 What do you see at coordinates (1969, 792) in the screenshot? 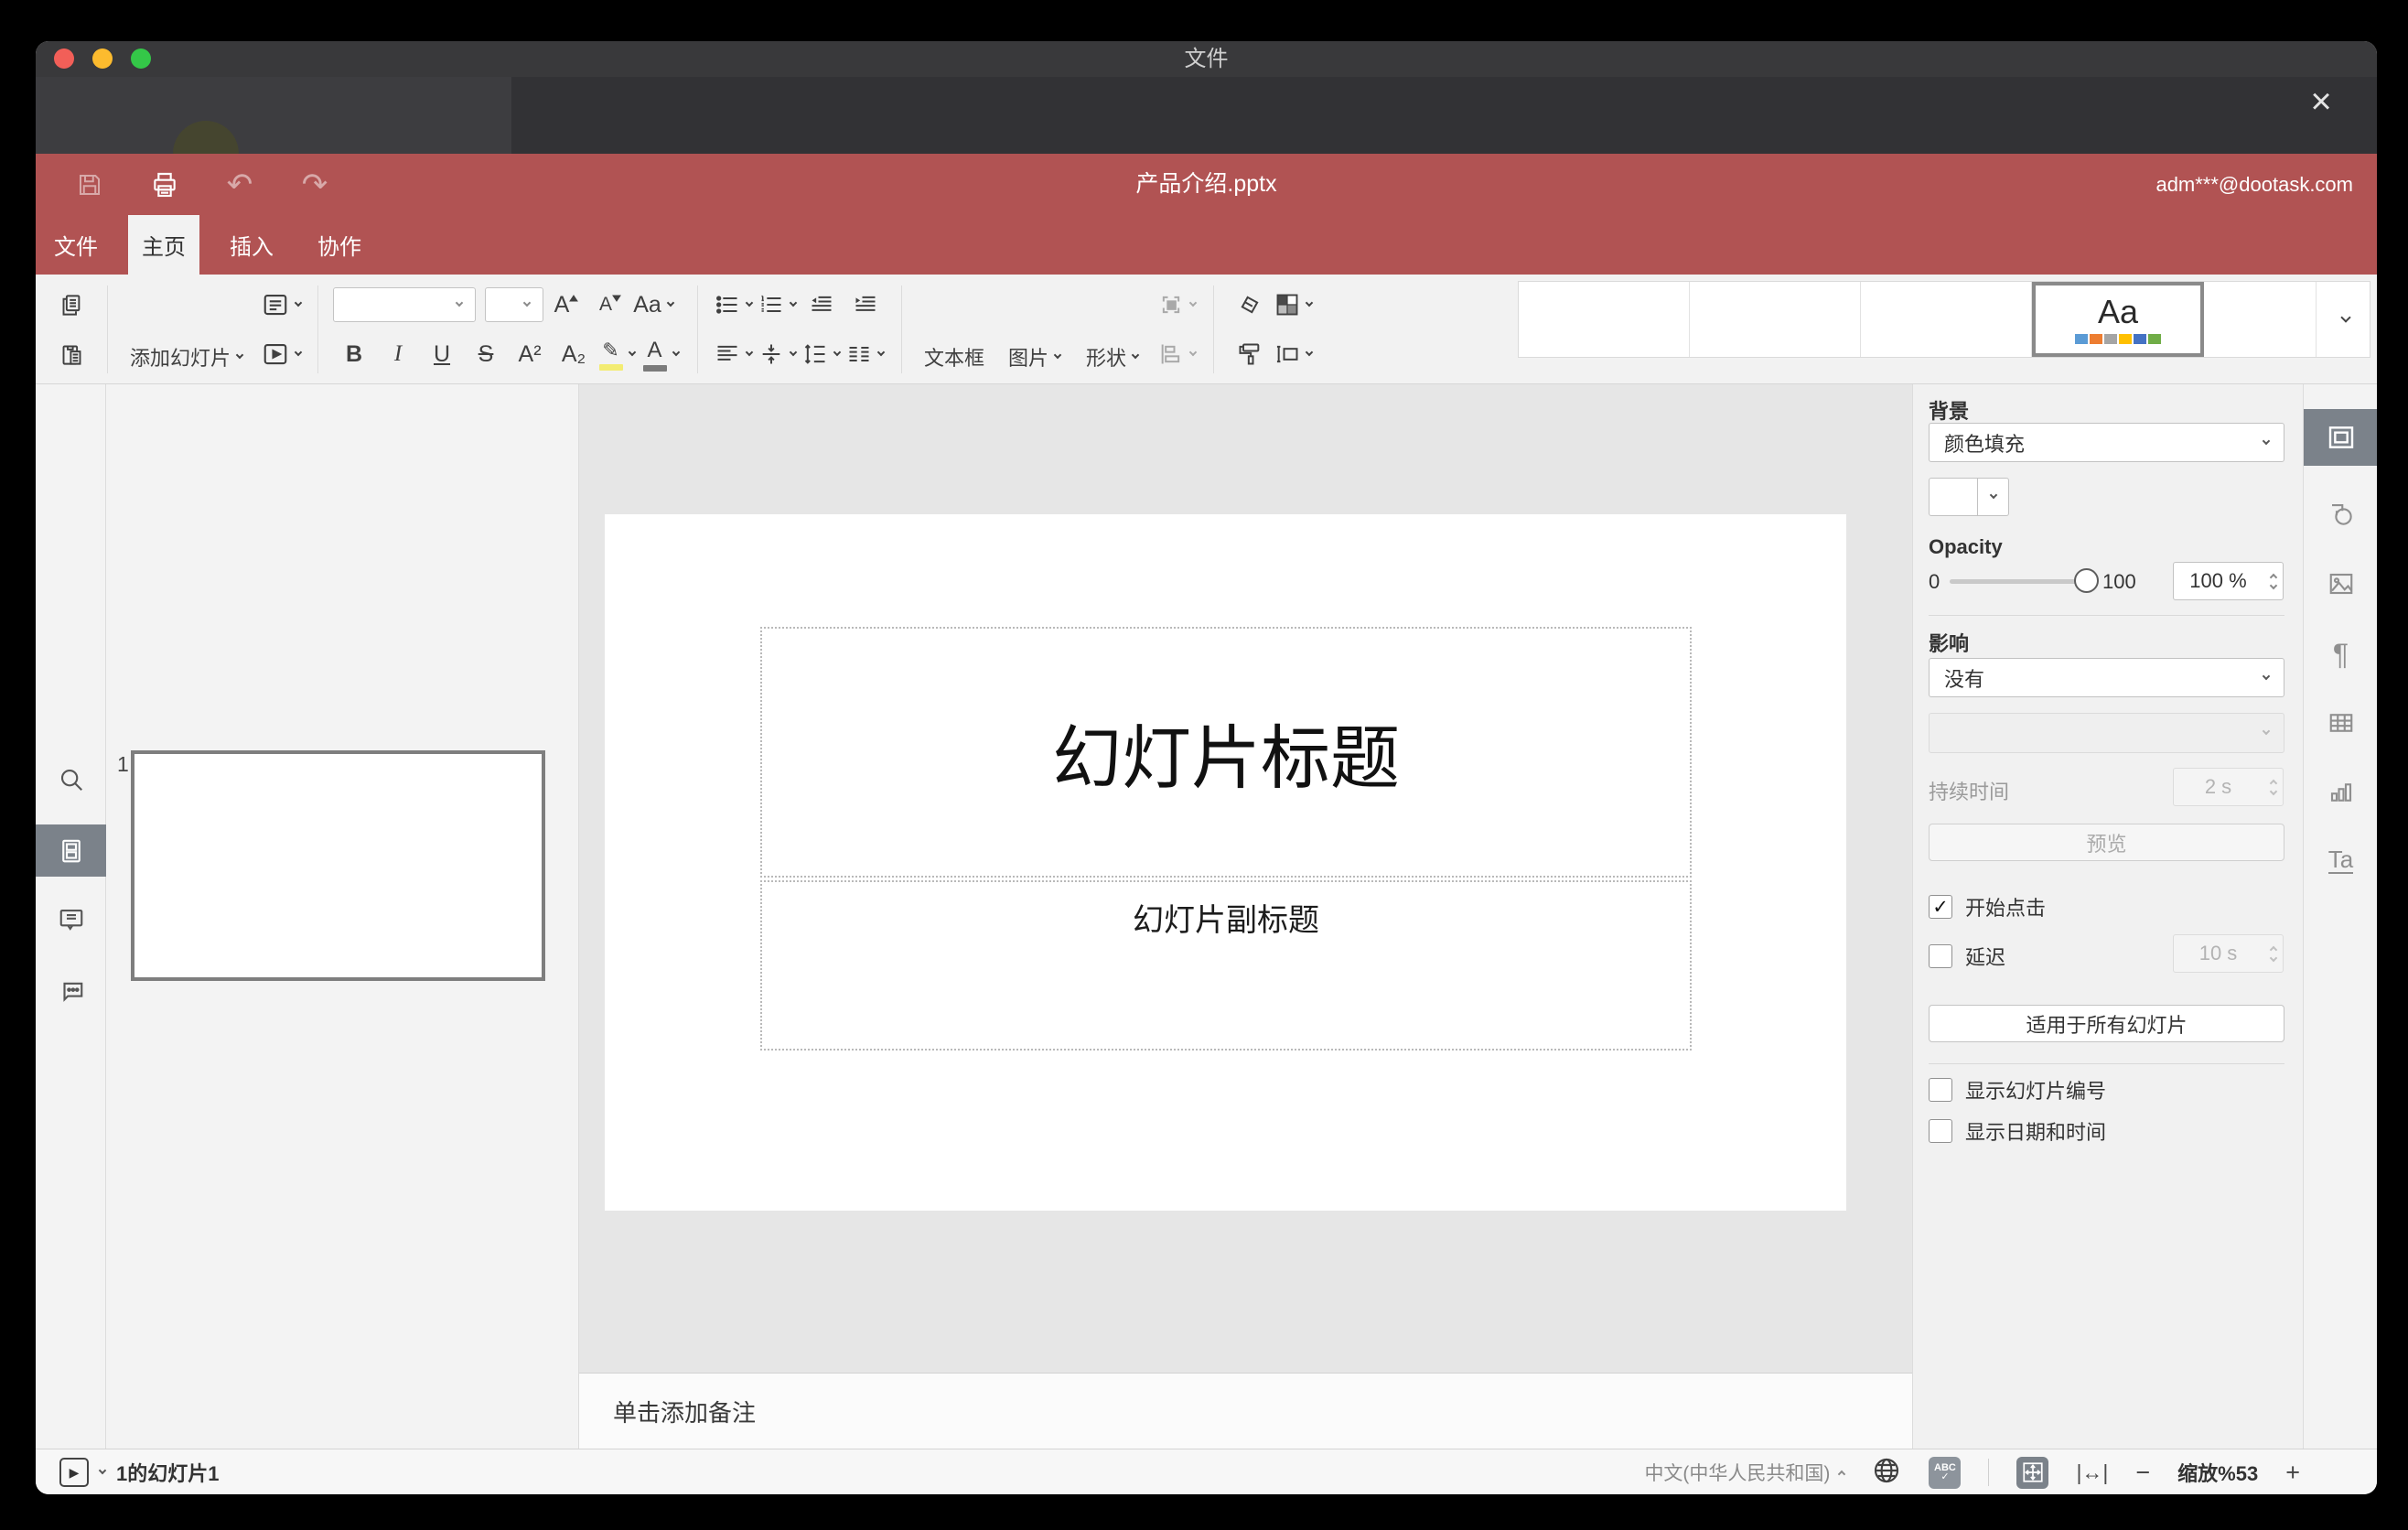
I see `duration-label: 持续时间` at bounding box center [1969, 792].